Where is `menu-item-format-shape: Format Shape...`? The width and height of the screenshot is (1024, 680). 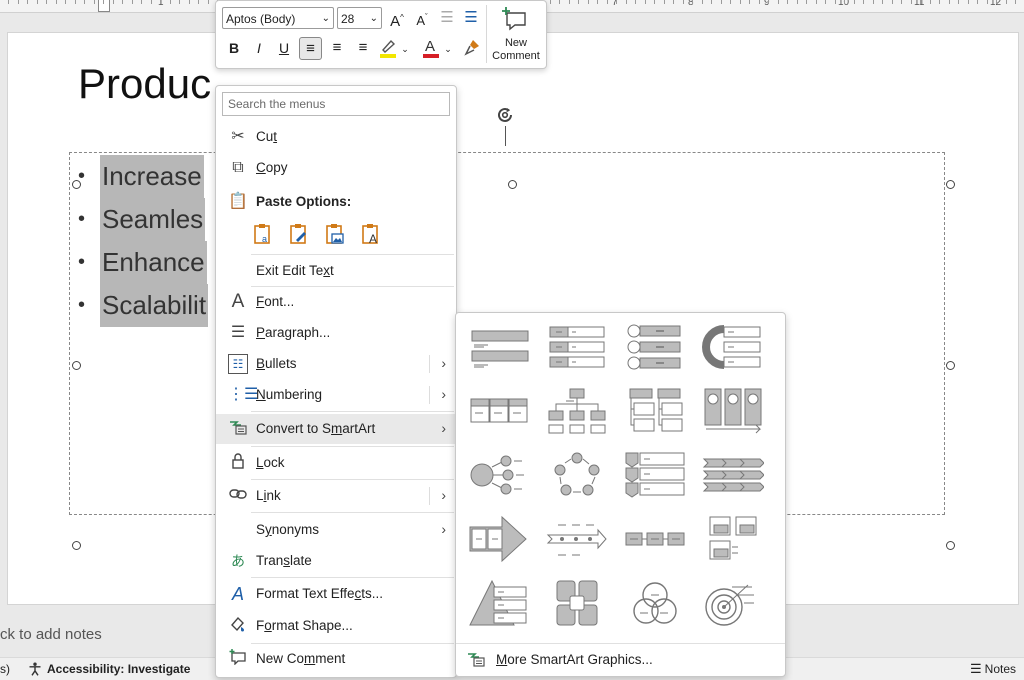 menu-item-format-shape: Format Shape... is located at coordinates (336, 626).